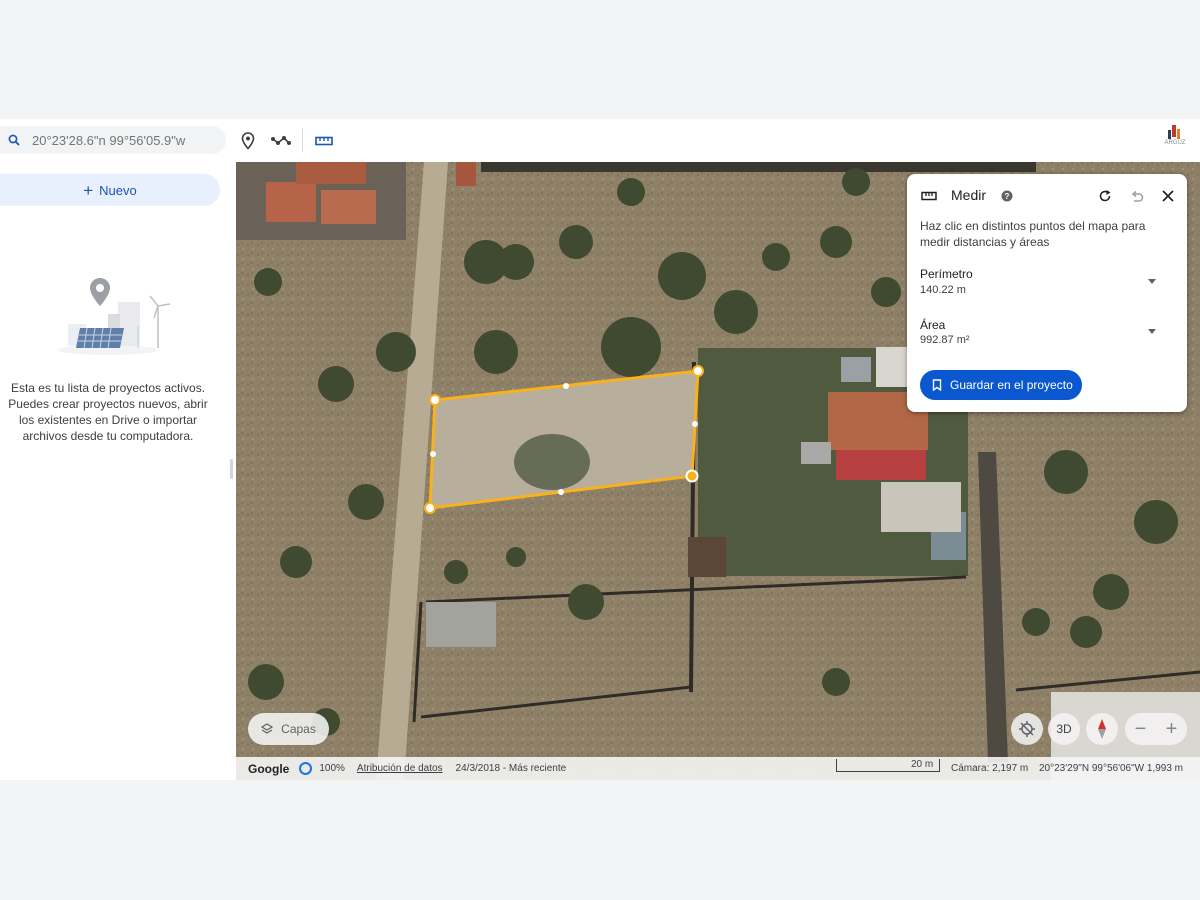  What do you see at coordinates (1172, 729) in the screenshot?
I see `zoom-in-button: +` at bounding box center [1172, 729].